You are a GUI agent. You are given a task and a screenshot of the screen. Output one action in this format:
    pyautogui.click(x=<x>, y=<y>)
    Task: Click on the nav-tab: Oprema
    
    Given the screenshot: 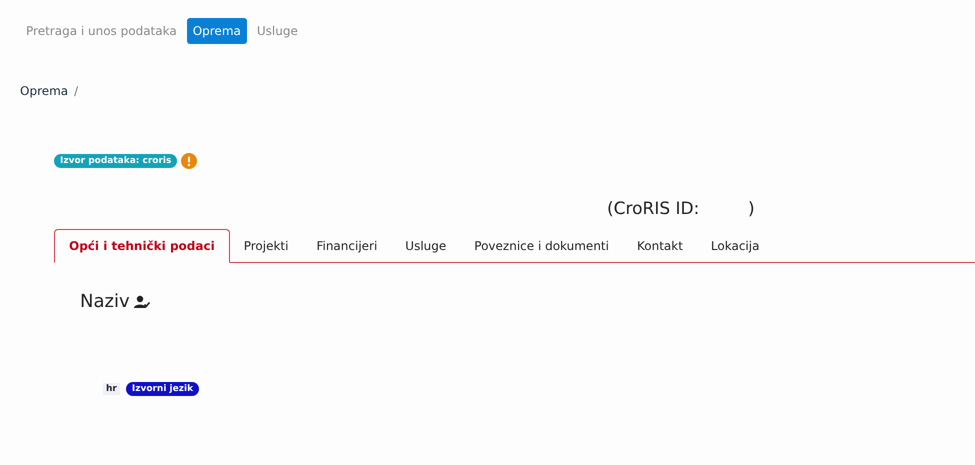 What is the action you would take?
    pyautogui.click(x=216, y=31)
    